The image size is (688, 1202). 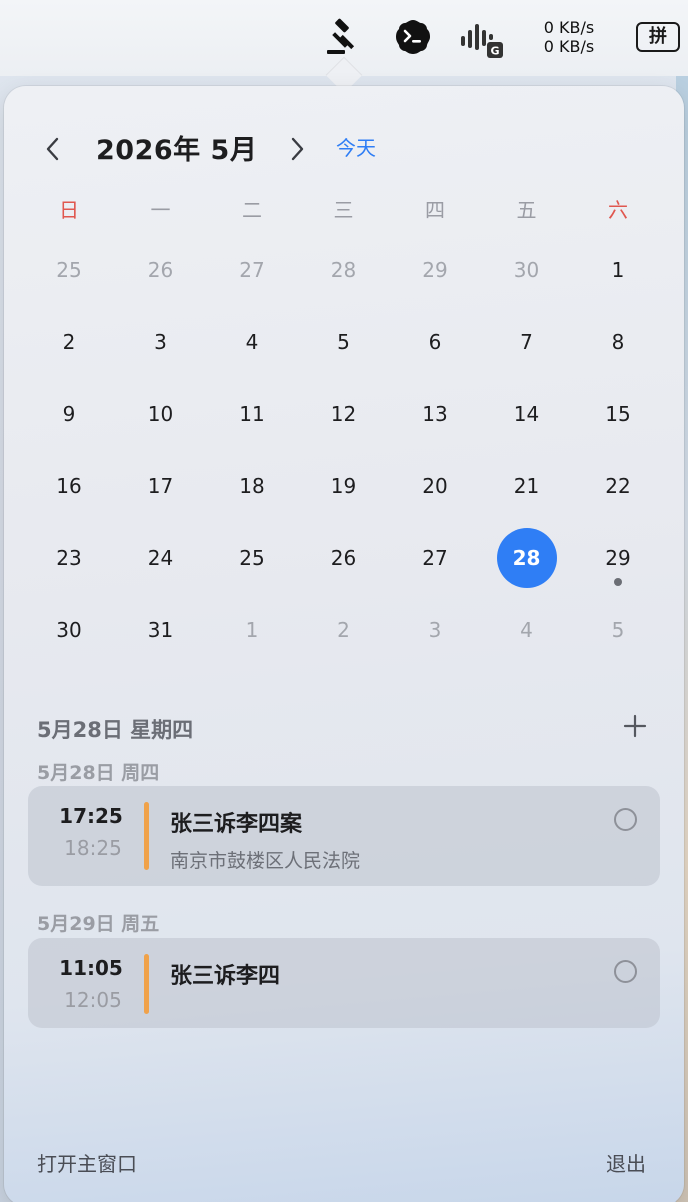 I want to click on day-number: 29, so click(x=618, y=558).